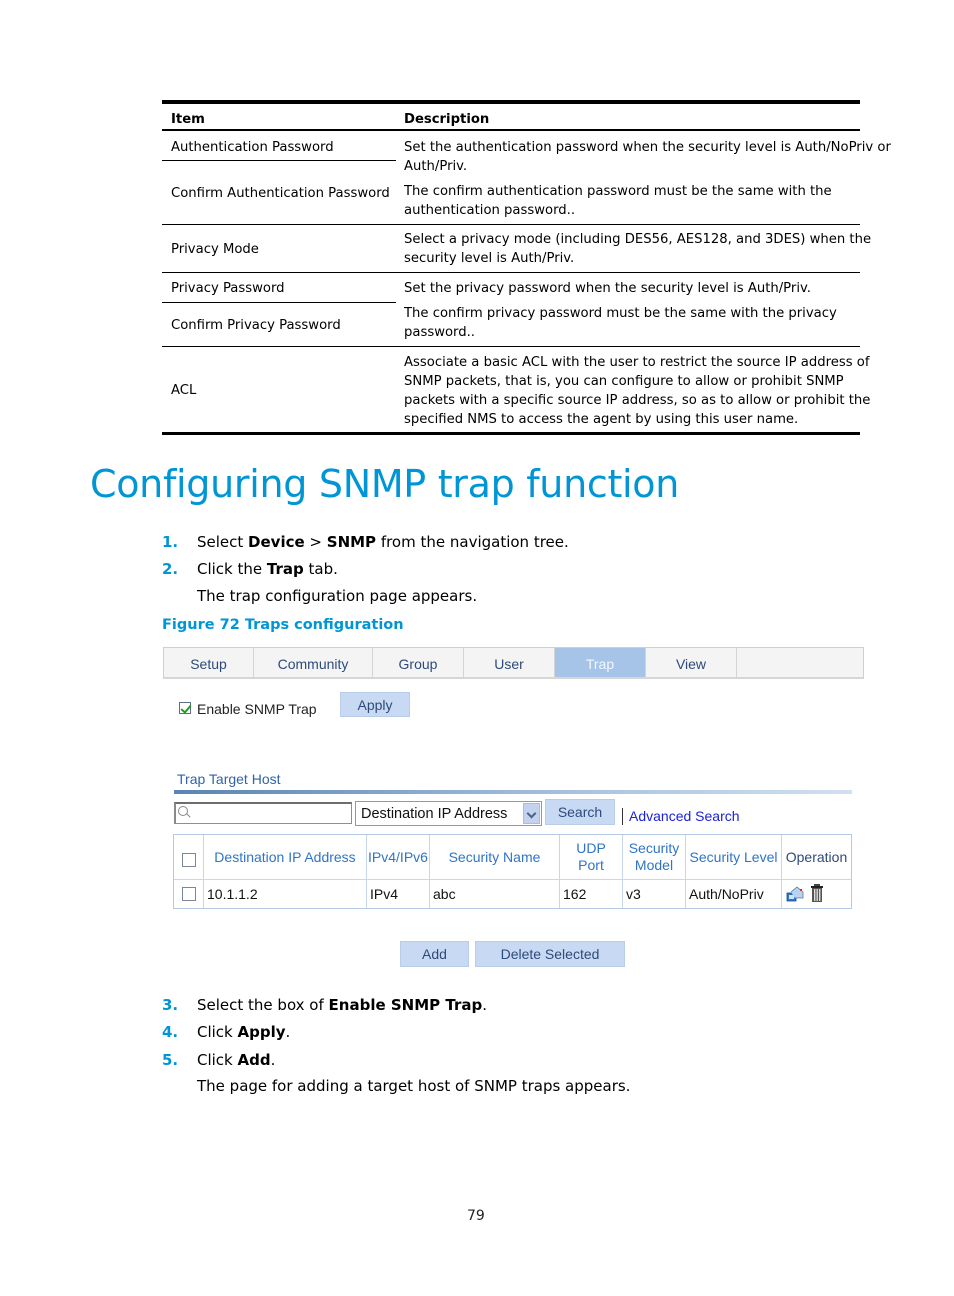 This screenshot has width=954, height=1296. What do you see at coordinates (816, 856) in the screenshot?
I see `col-operation: Operation` at bounding box center [816, 856].